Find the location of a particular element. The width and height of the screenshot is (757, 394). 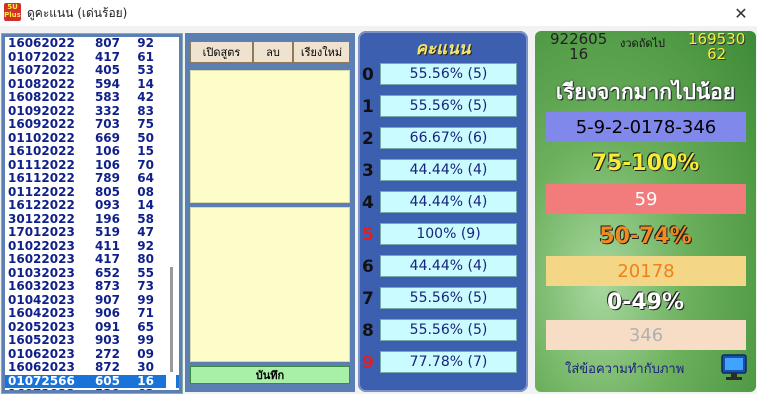

list-item: 01072022 417 61 is located at coordinates (92, 57).